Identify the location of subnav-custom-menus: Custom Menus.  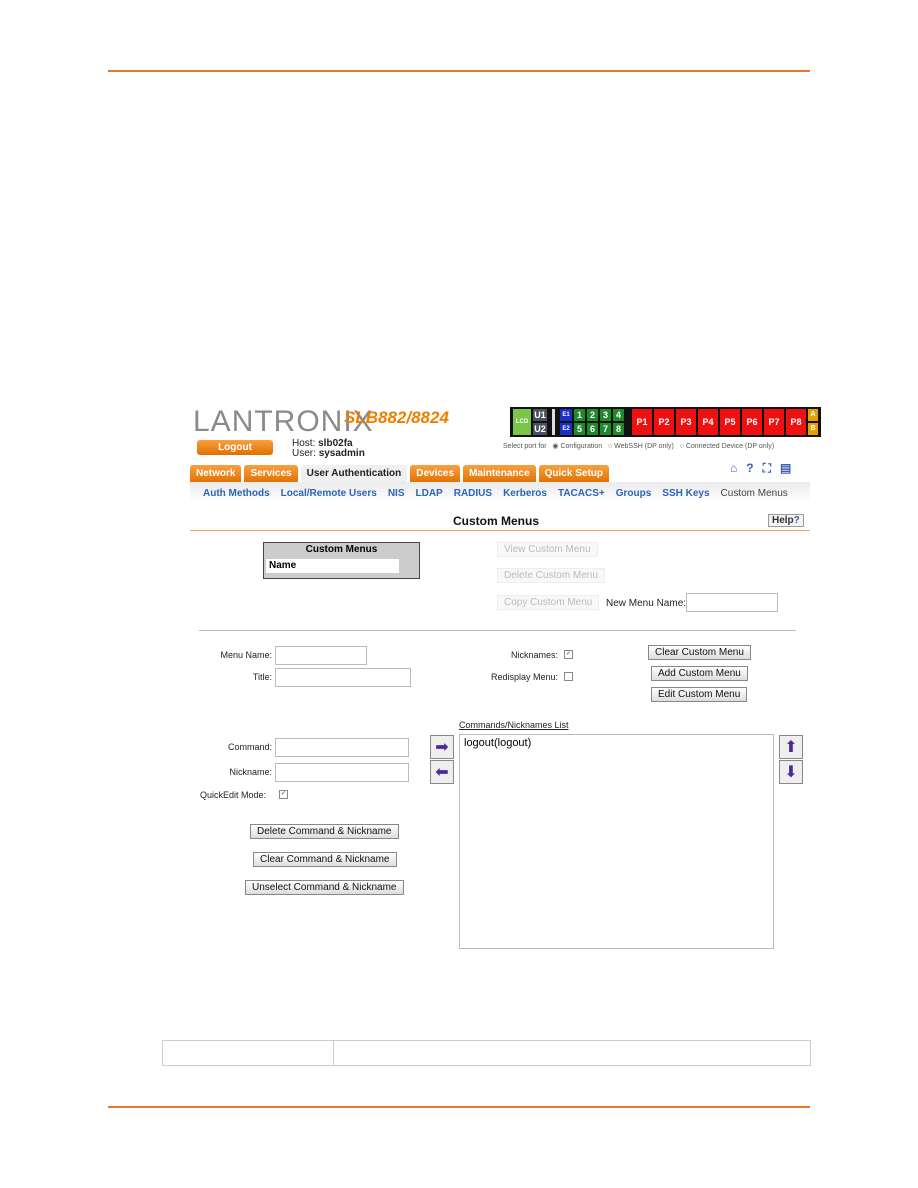
(754, 493).